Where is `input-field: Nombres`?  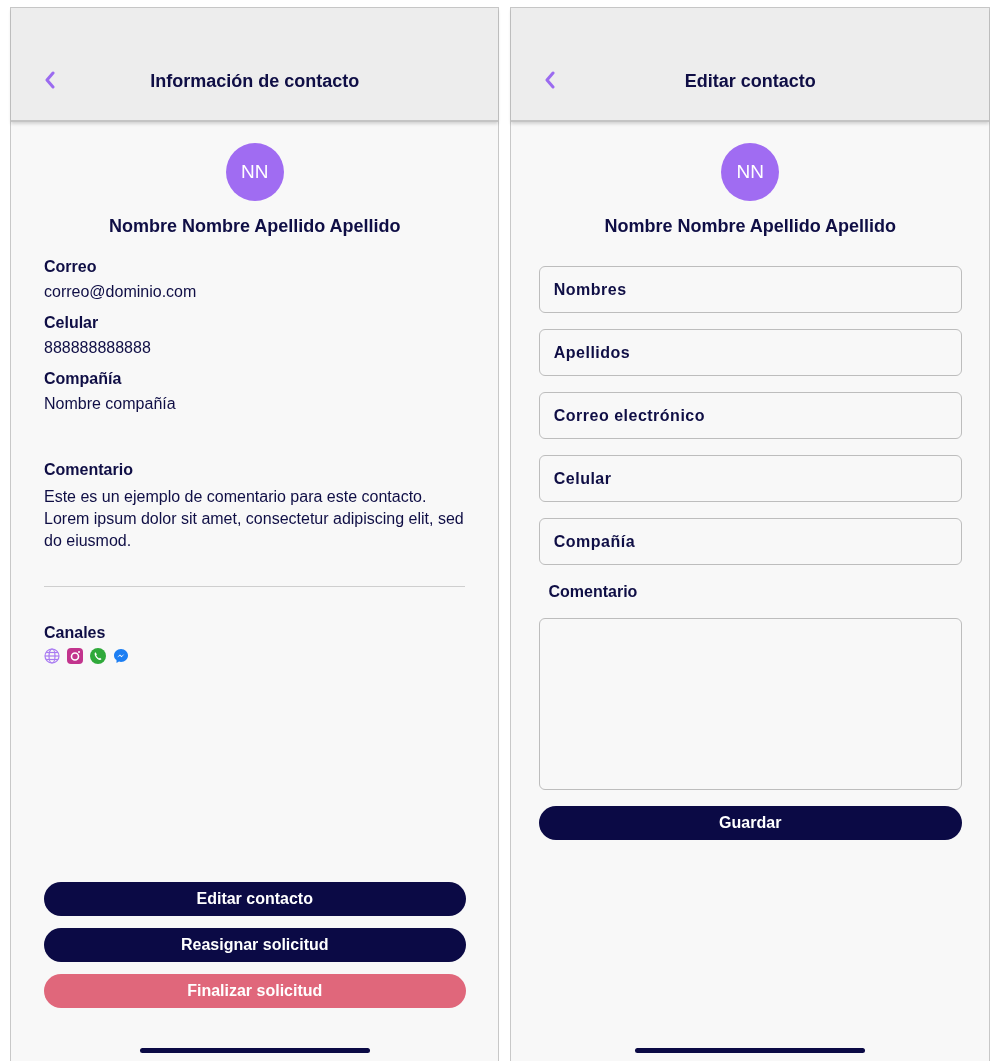 input-field: Nombres is located at coordinates (750, 289).